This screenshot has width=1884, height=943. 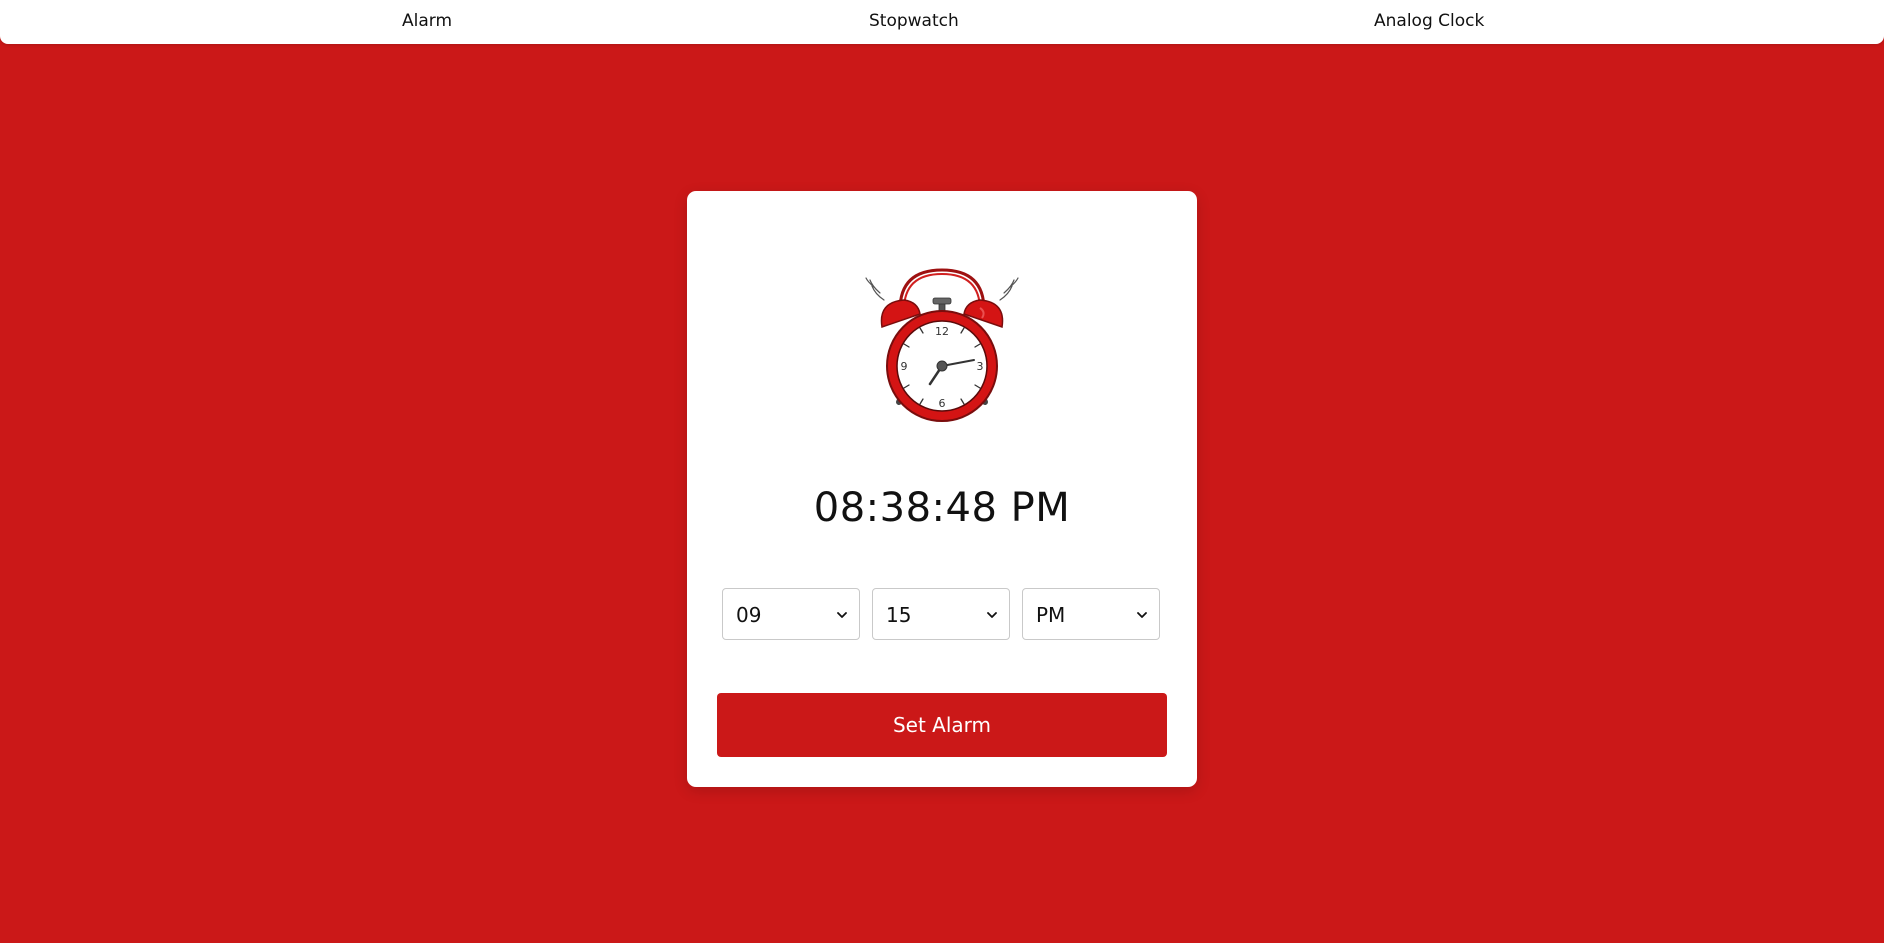 I want to click on clock-numeral-6: 6, so click(x=942, y=403).